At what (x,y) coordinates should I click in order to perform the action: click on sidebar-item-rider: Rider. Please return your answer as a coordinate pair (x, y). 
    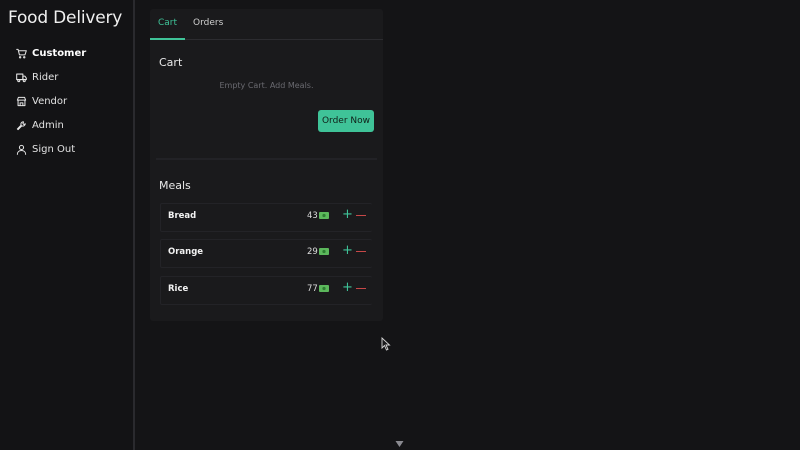
    Looking at the image, I should click on (51, 77).